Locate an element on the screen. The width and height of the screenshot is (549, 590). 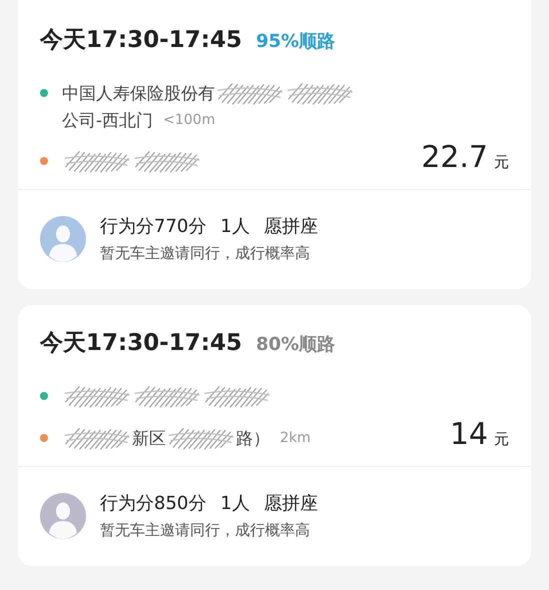
behavior-score: 行为分850分 is located at coordinates (153, 503).